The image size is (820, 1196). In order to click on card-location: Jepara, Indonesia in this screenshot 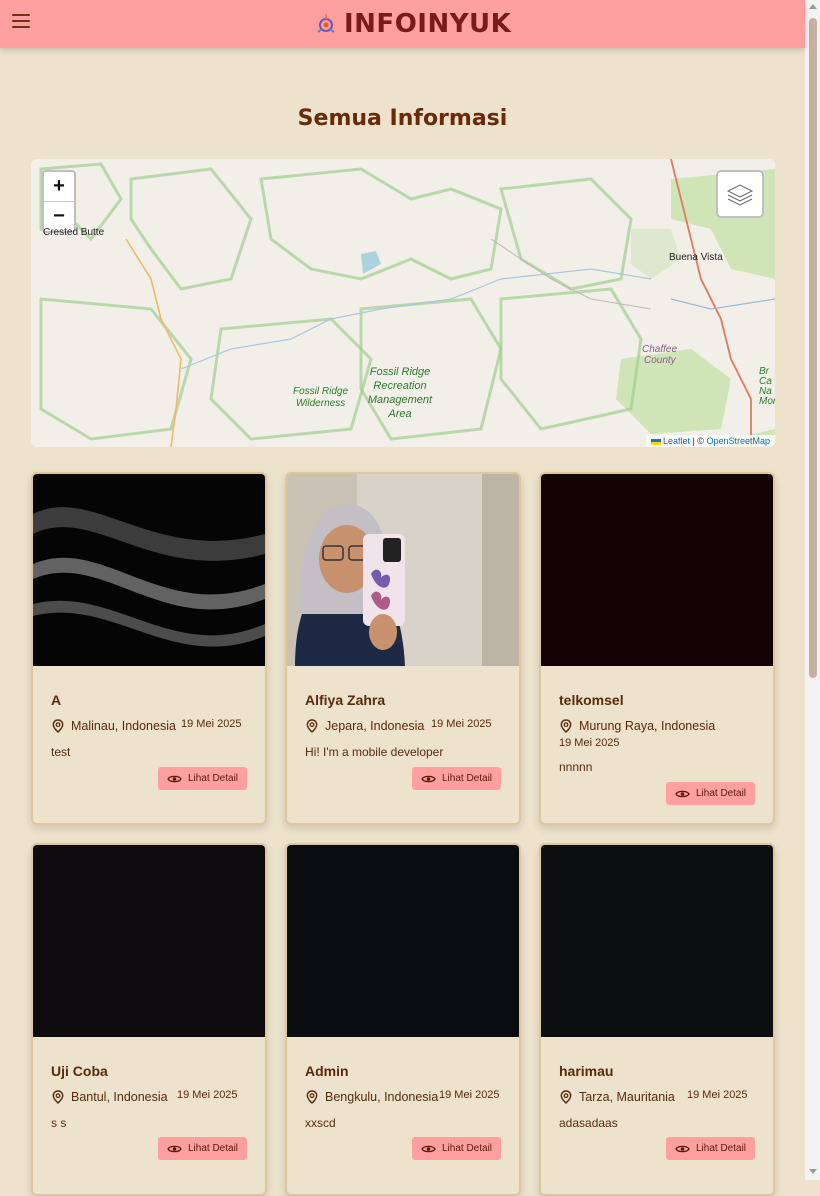, I will do `click(364, 726)`.